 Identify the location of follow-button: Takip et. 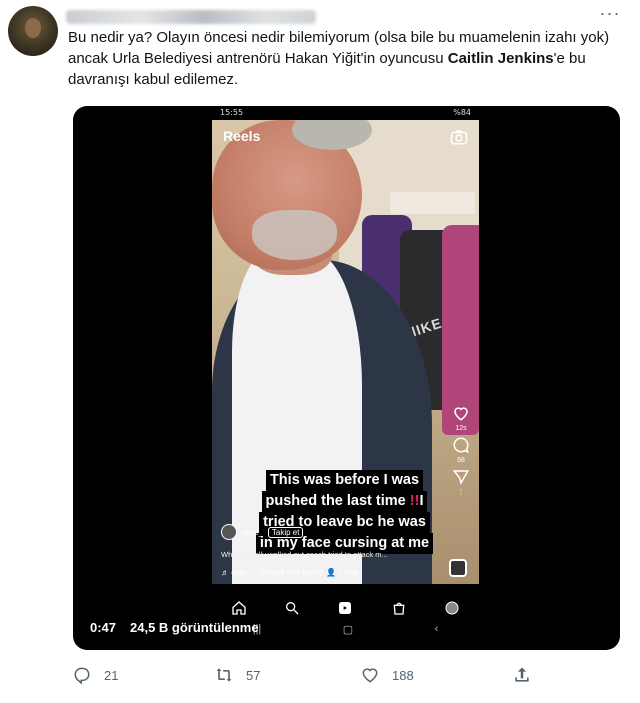
(285, 532).